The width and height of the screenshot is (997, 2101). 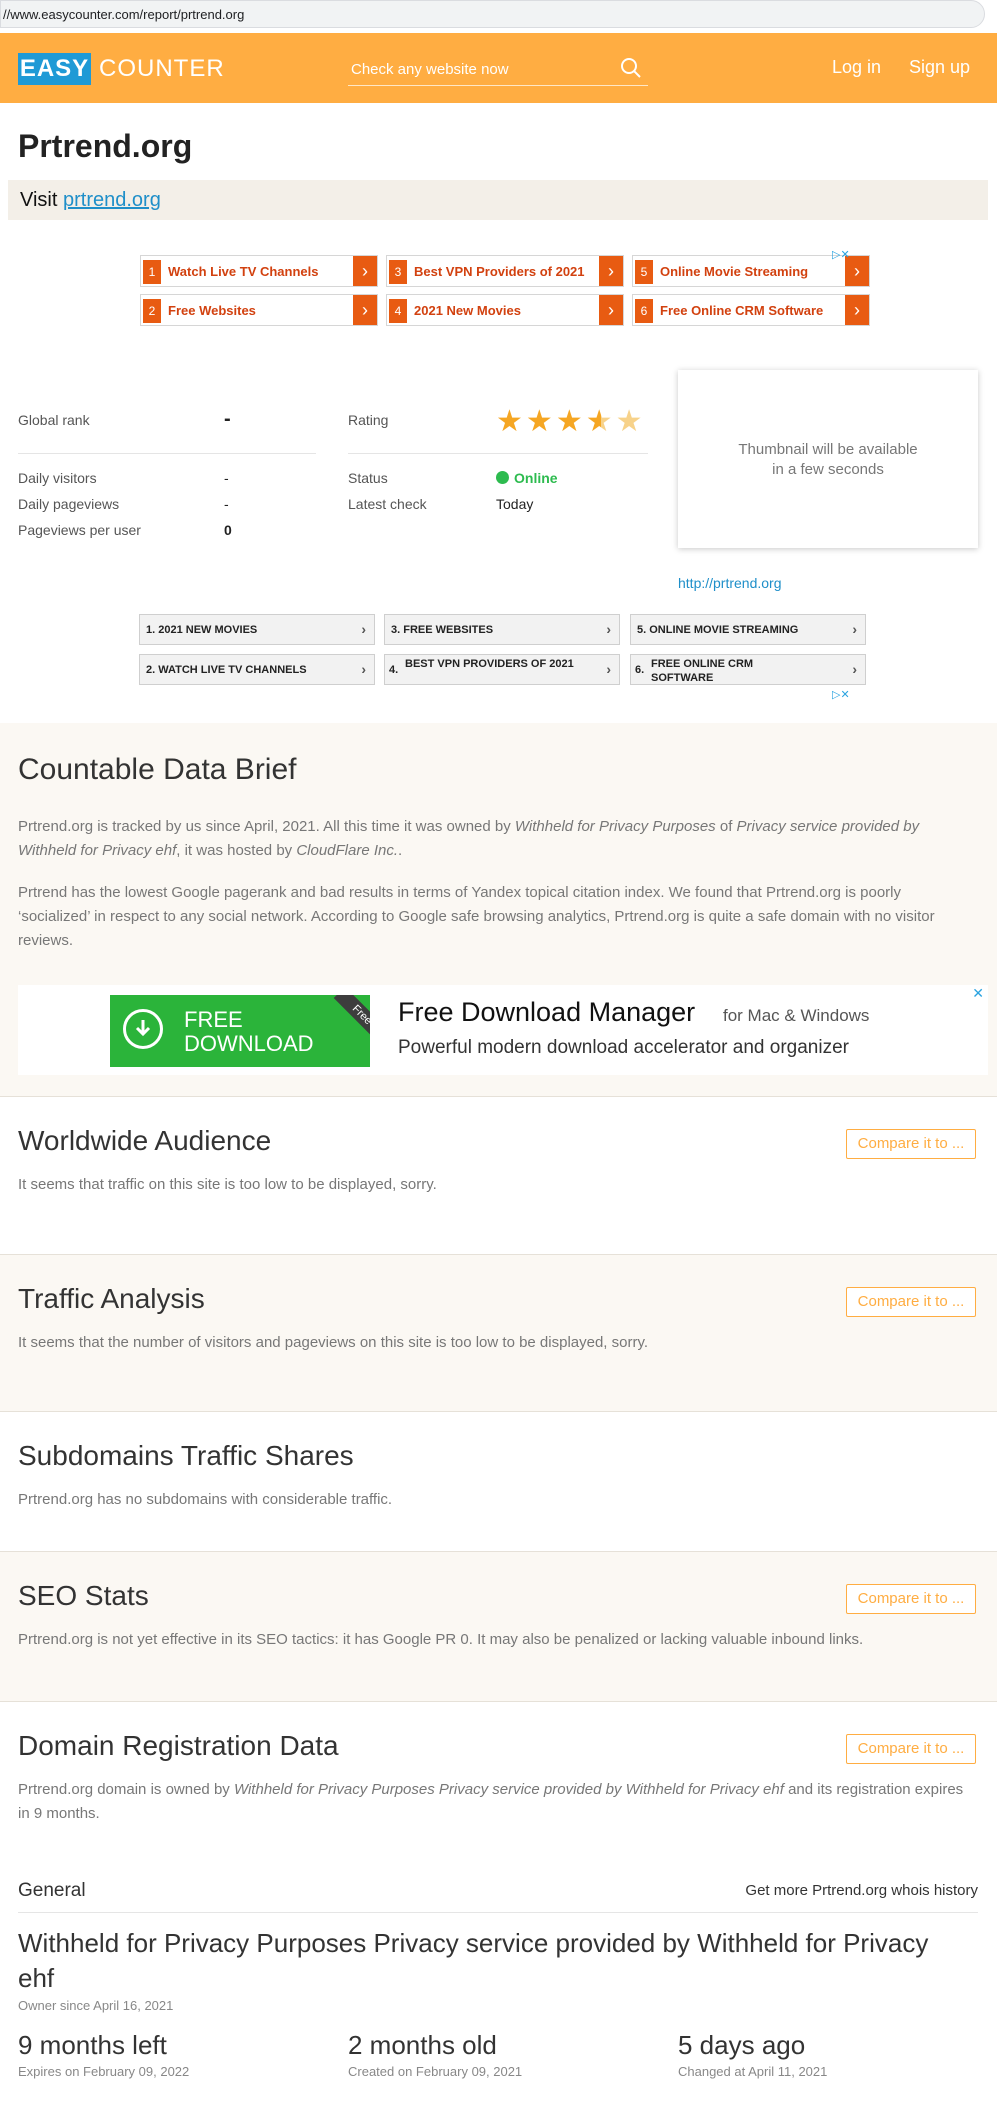 What do you see at coordinates (96, 2005) in the screenshot?
I see `owner-since: Owner since April 16, 2021` at bounding box center [96, 2005].